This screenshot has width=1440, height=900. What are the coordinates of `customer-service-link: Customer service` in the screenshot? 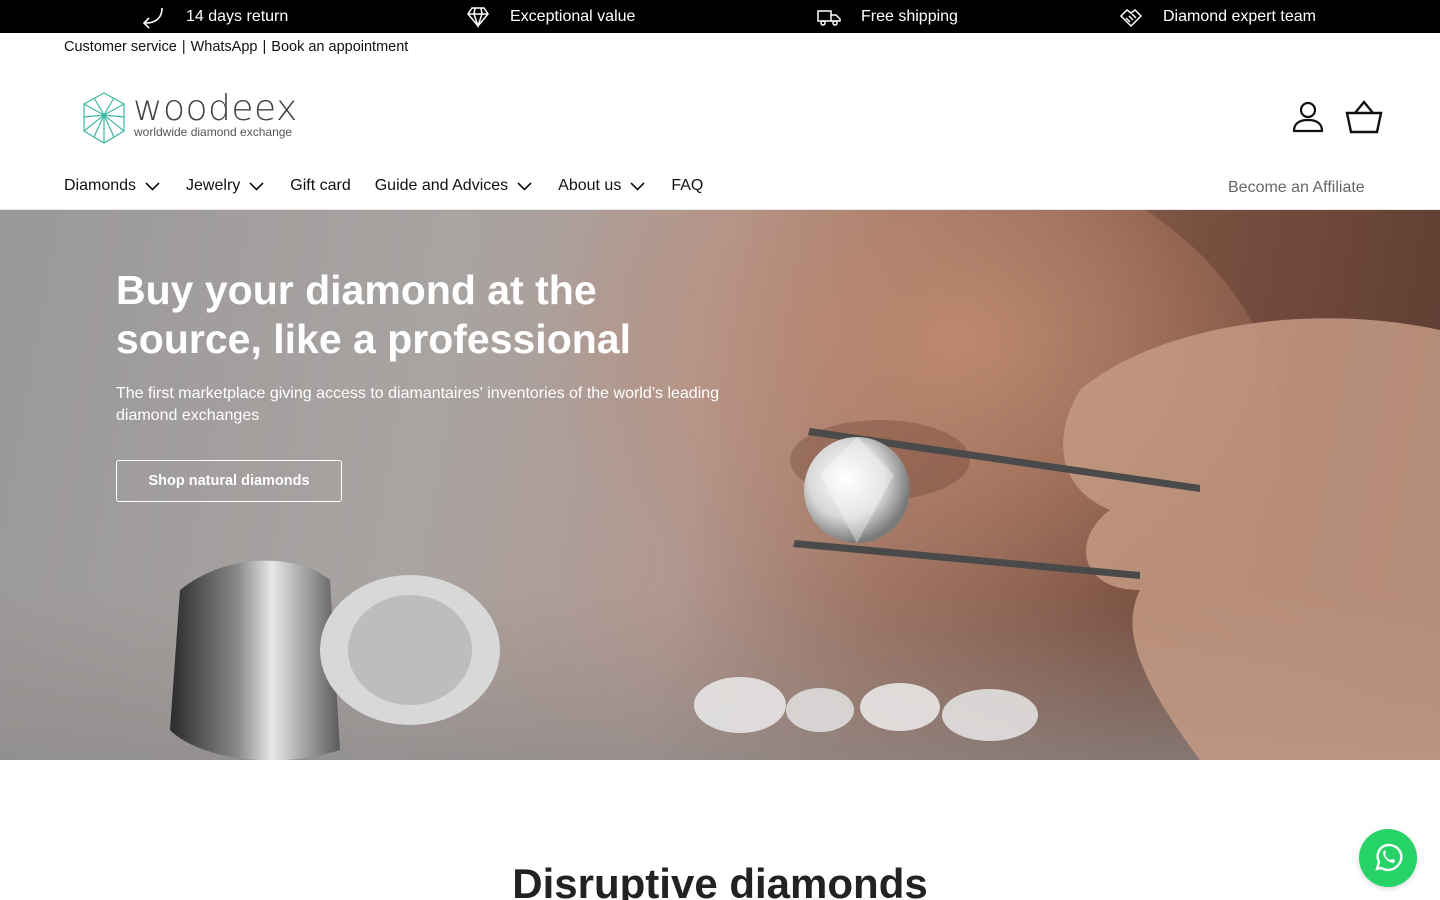 It's located at (120, 47).